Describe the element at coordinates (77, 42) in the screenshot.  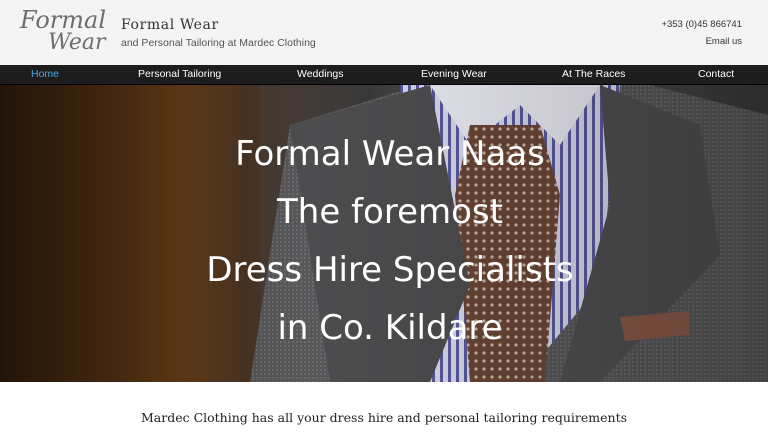
I see `logo-text-wear: Wear` at that location.